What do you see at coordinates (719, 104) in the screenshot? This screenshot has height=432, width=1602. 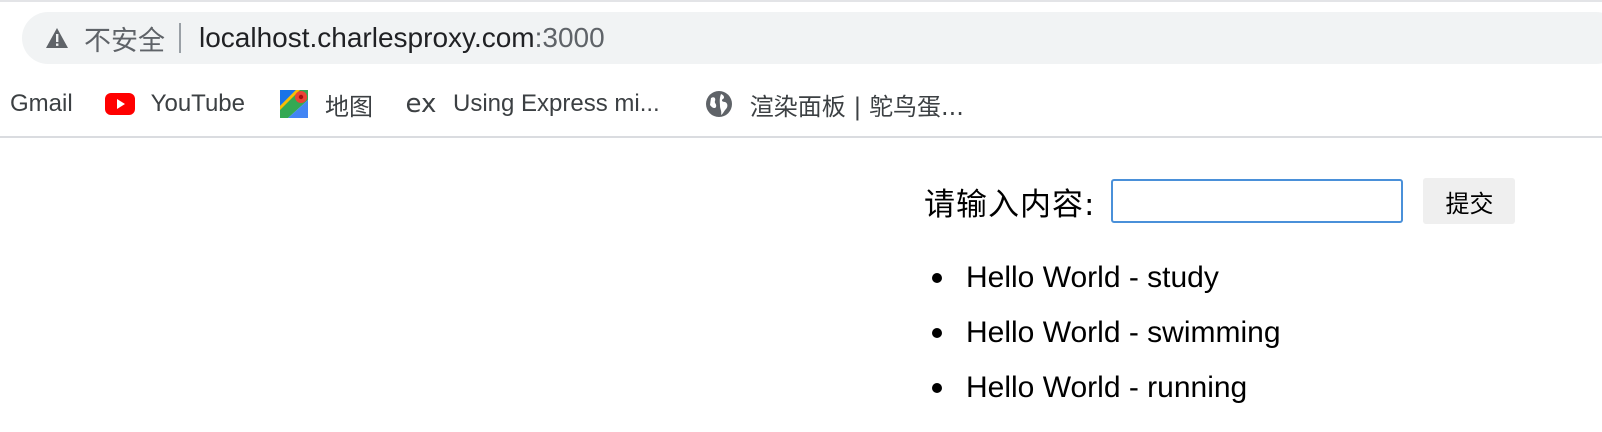 I see `globe-icon` at bounding box center [719, 104].